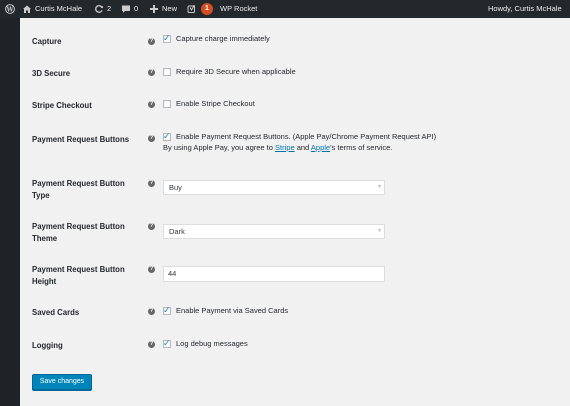 This screenshot has height=406, width=570. I want to click on saved-cards-checkbox: ✓, so click(167, 310).